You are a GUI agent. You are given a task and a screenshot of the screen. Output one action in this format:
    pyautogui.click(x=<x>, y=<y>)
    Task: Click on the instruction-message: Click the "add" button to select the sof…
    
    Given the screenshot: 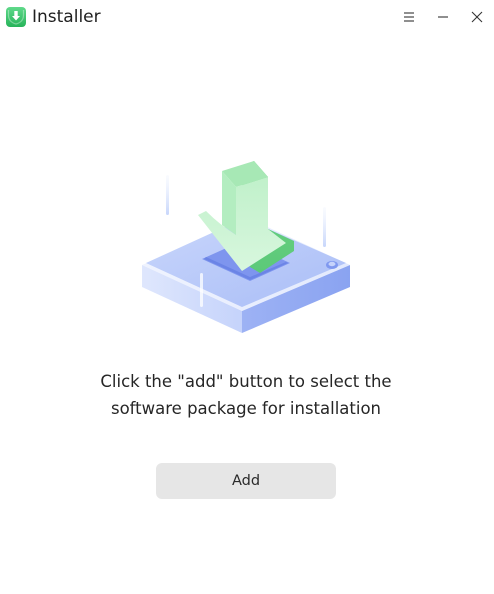 What is the action you would take?
    pyautogui.click(x=246, y=395)
    